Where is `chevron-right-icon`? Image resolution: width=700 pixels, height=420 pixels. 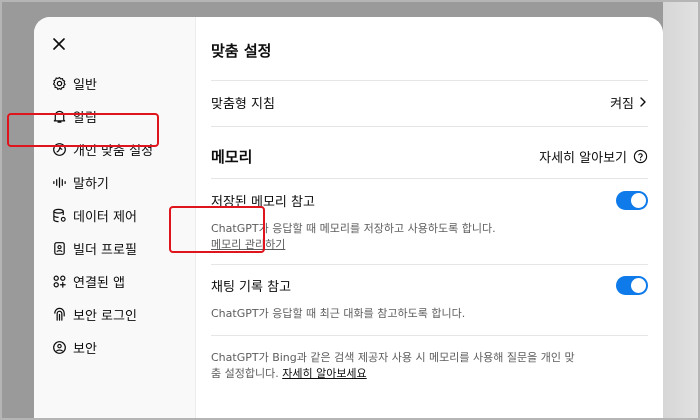
chevron-right-icon is located at coordinates (643, 102).